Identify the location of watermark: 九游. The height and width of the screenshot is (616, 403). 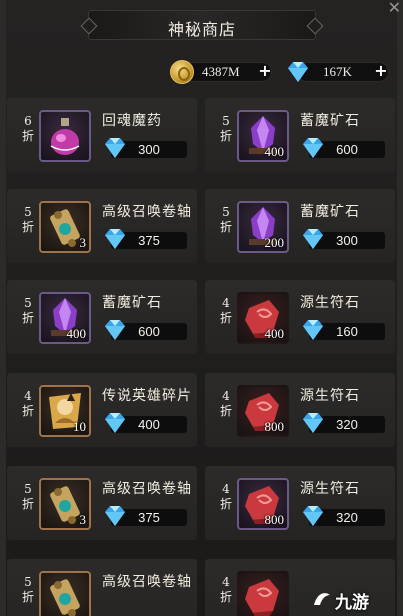
(353, 599).